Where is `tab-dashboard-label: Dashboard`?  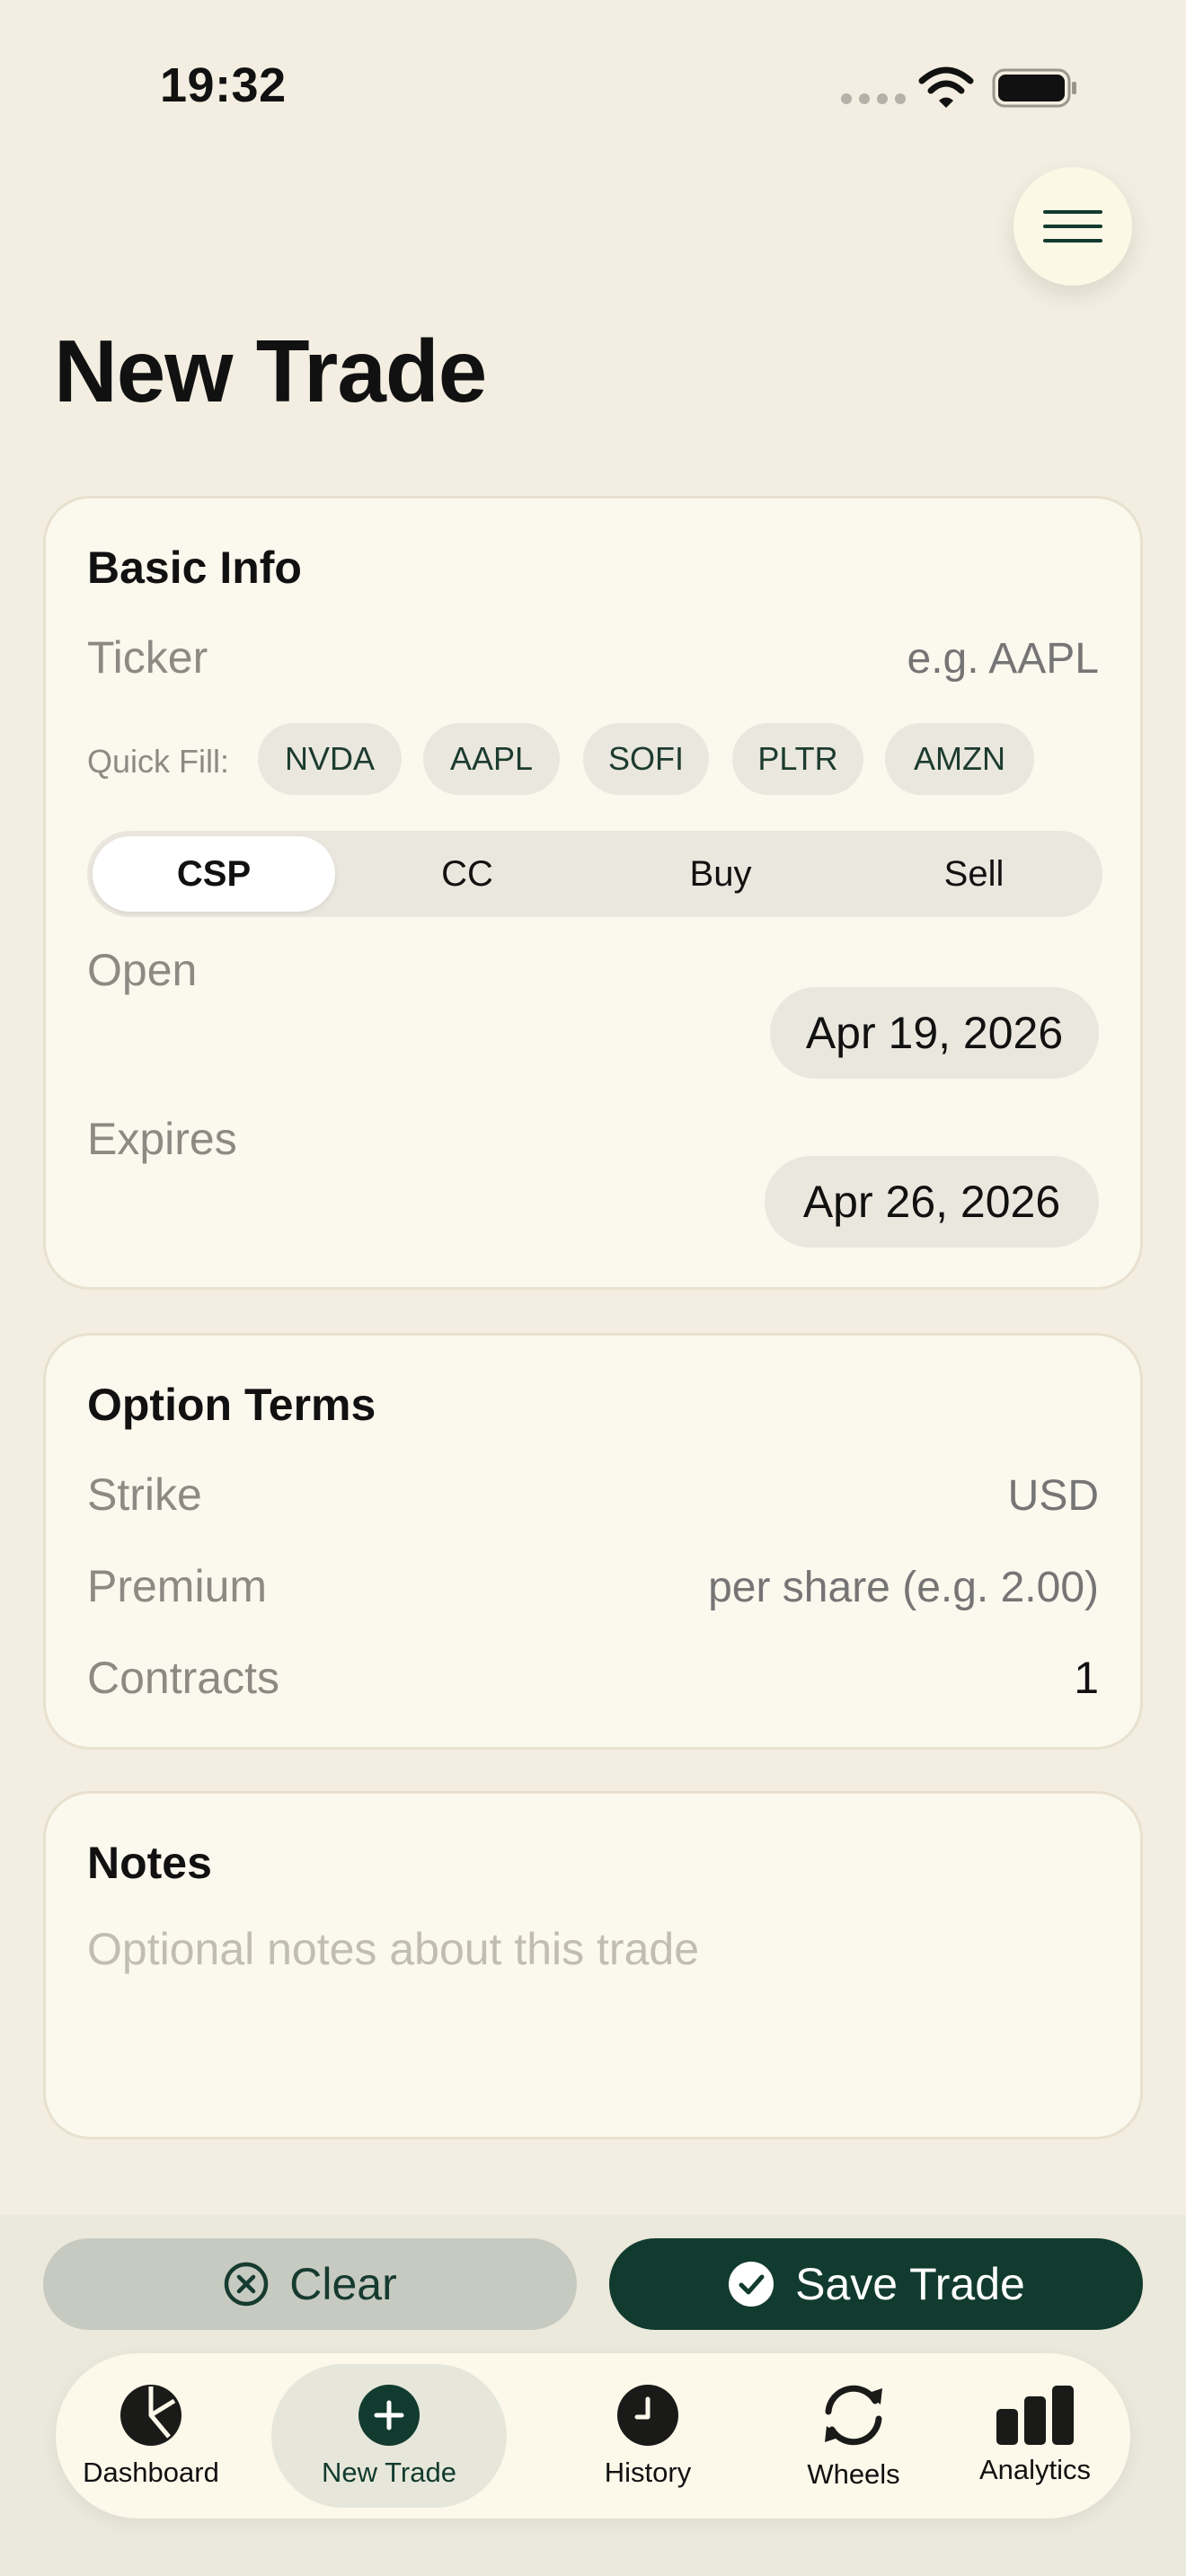 tab-dashboard-label: Dashboard is located at coordinates (151, 2472).